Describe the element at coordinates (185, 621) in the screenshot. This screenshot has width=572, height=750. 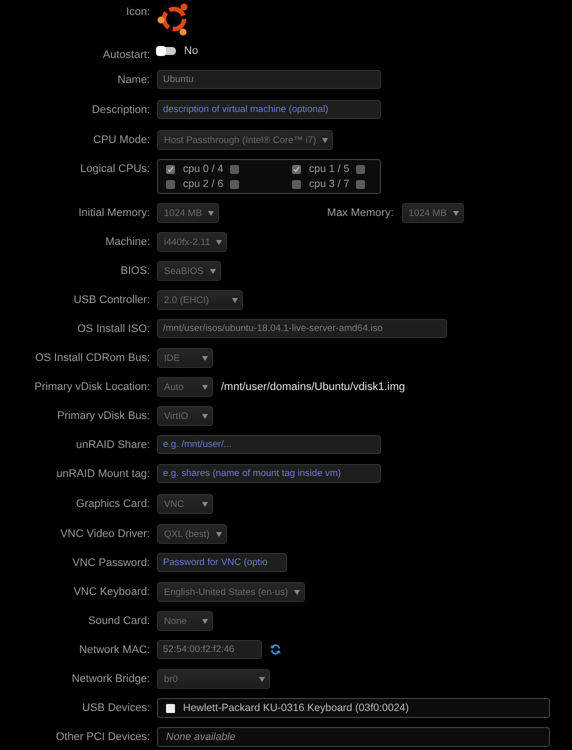
I see `dropdown: None` at that location.